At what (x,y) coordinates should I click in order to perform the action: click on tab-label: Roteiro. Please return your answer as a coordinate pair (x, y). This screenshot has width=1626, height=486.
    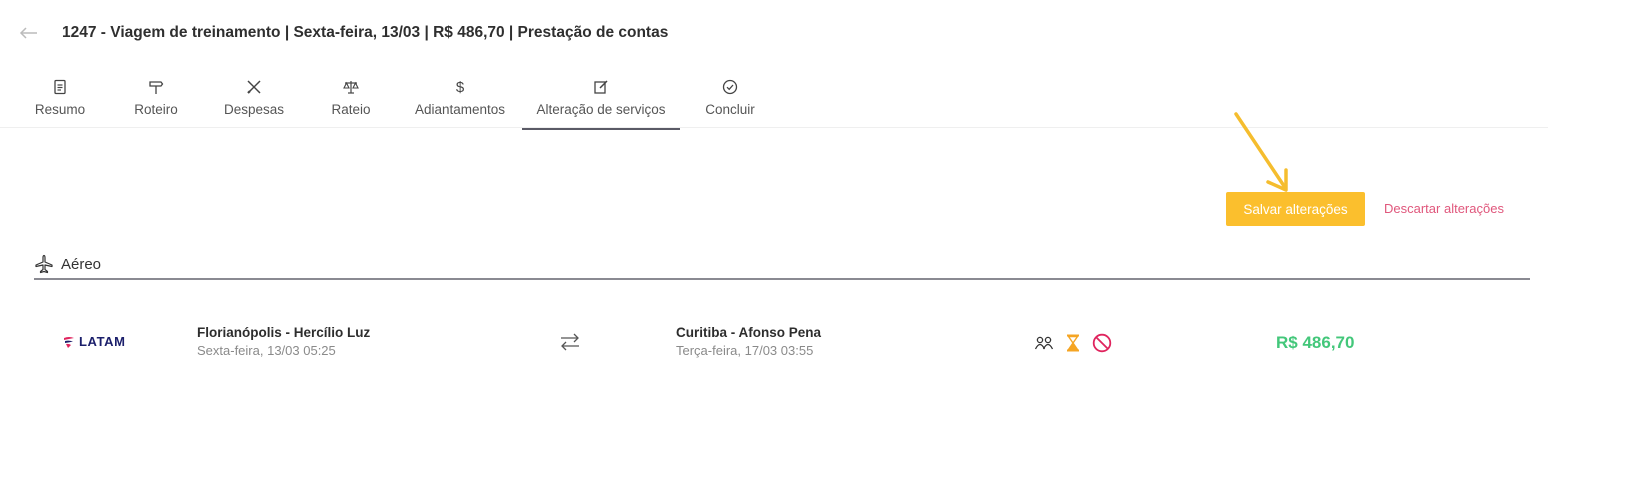
    Looking at the image, I should click on (156, 109).